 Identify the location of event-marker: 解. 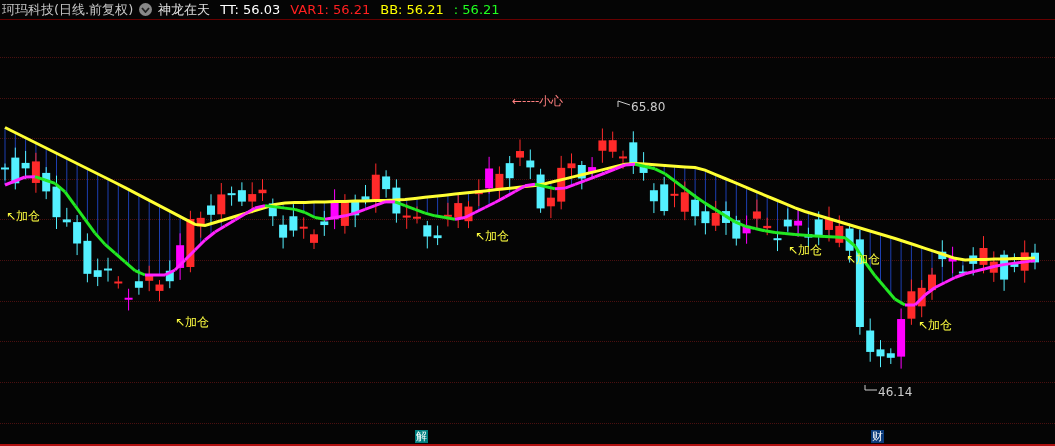
(421, 436).